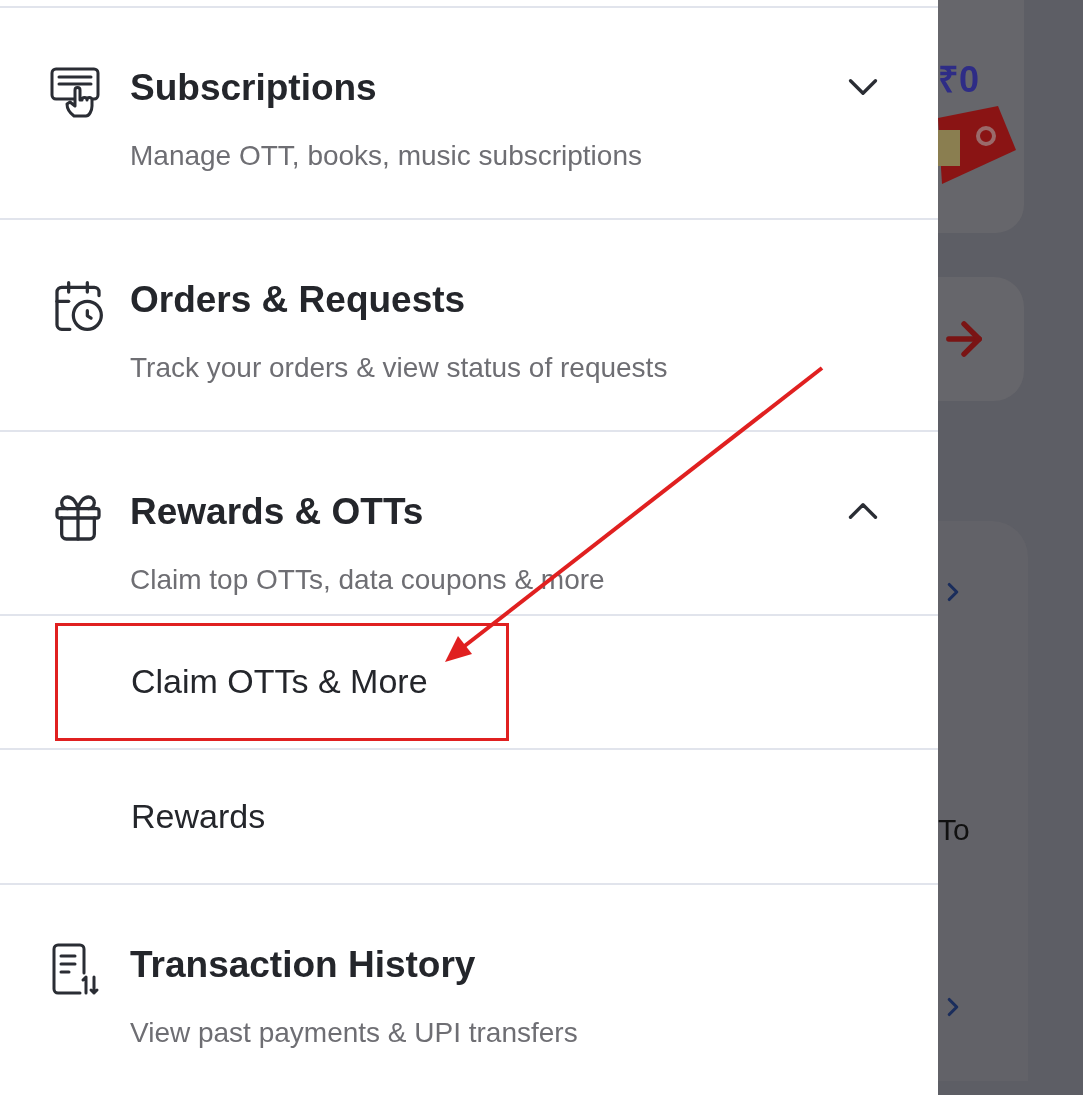 The width and height of the screenshot is (1083, 1095). Describe the element at coordinates (75, 969) in the screenshot. I see `receipt-sort-icon` at that location.